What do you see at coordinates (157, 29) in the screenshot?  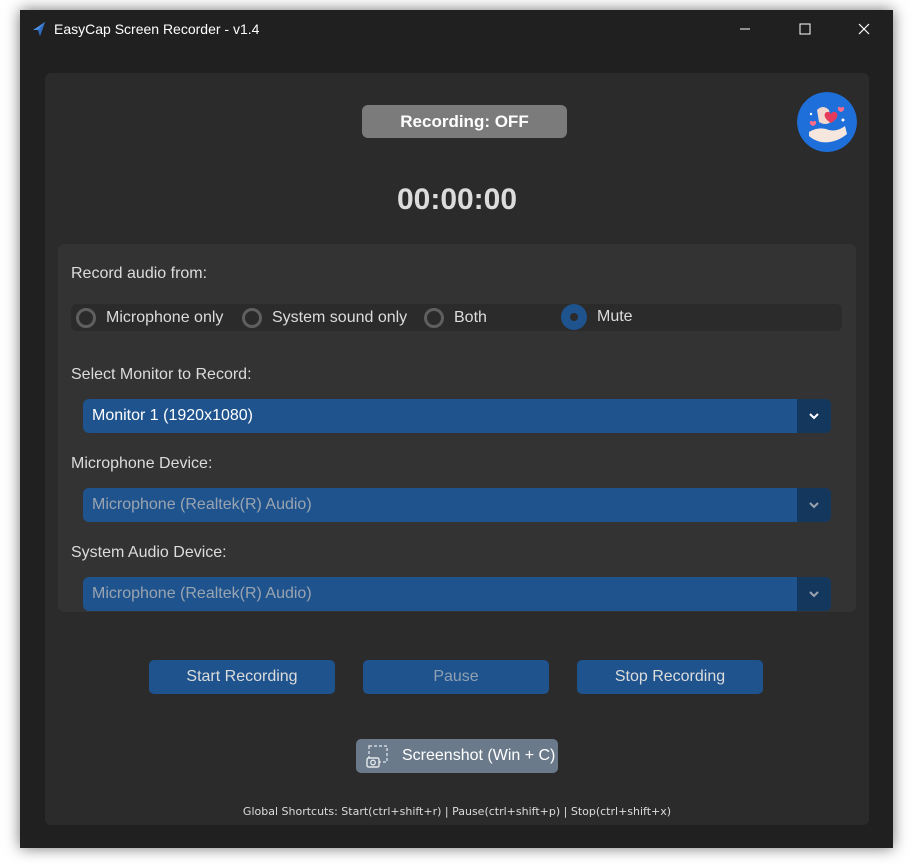 I see `window-title: EasyCap Screen Recorder - v1.4` at bounding box center [157, 29].